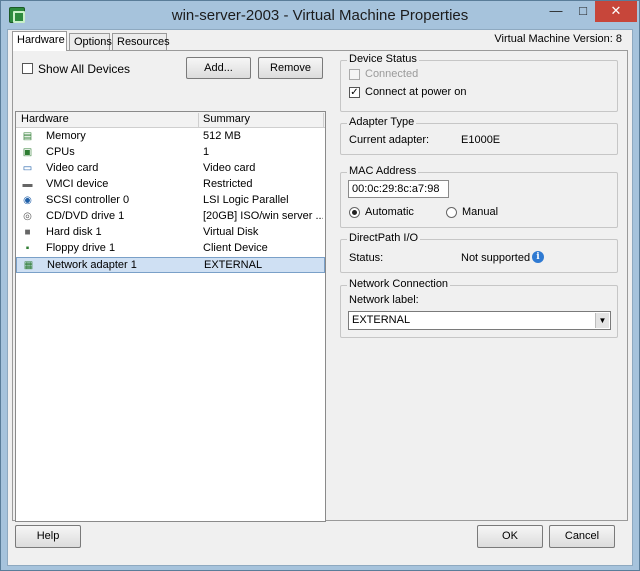  I want to click on manual-label: Manual, so click(480, 212).